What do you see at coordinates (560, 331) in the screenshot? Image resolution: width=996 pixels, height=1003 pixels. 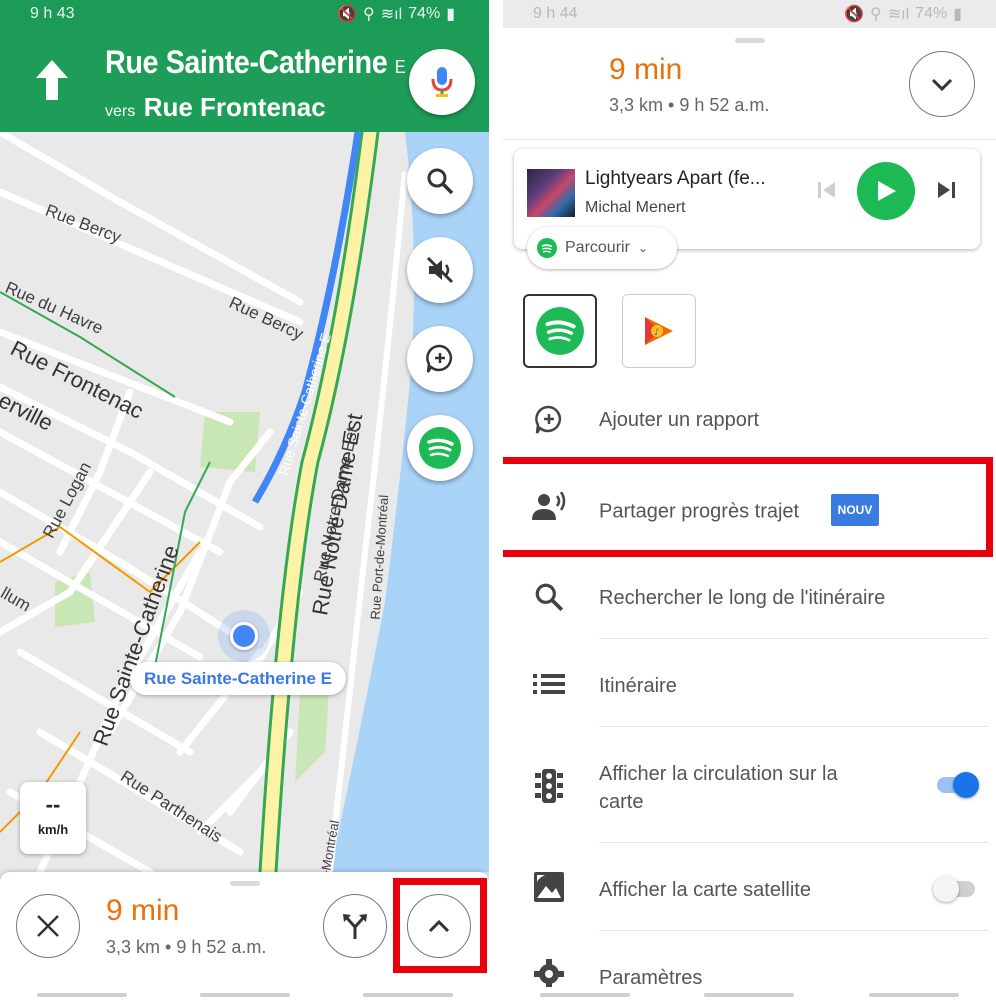 I see `spotify-app-tile` at bounding box center [560, 331].